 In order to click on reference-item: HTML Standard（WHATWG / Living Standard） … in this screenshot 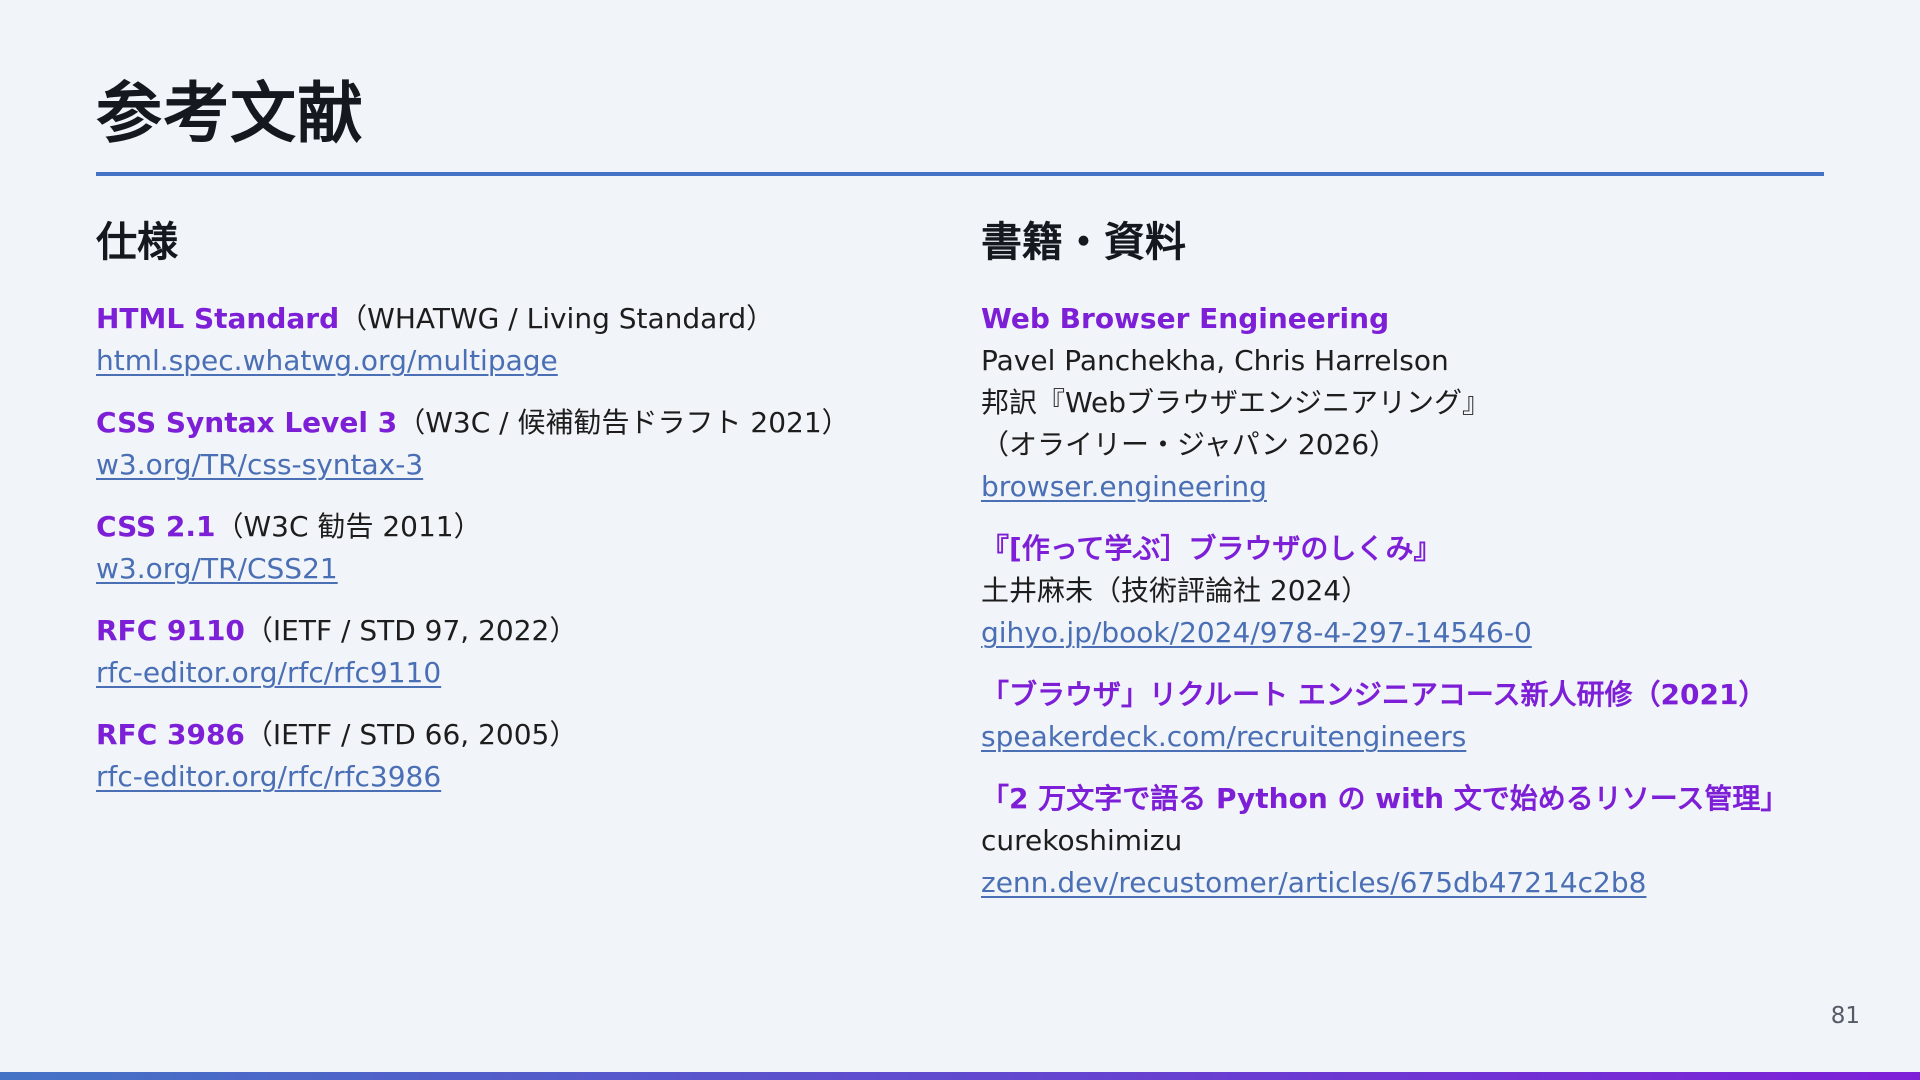, I will do `click(526, 340)`.